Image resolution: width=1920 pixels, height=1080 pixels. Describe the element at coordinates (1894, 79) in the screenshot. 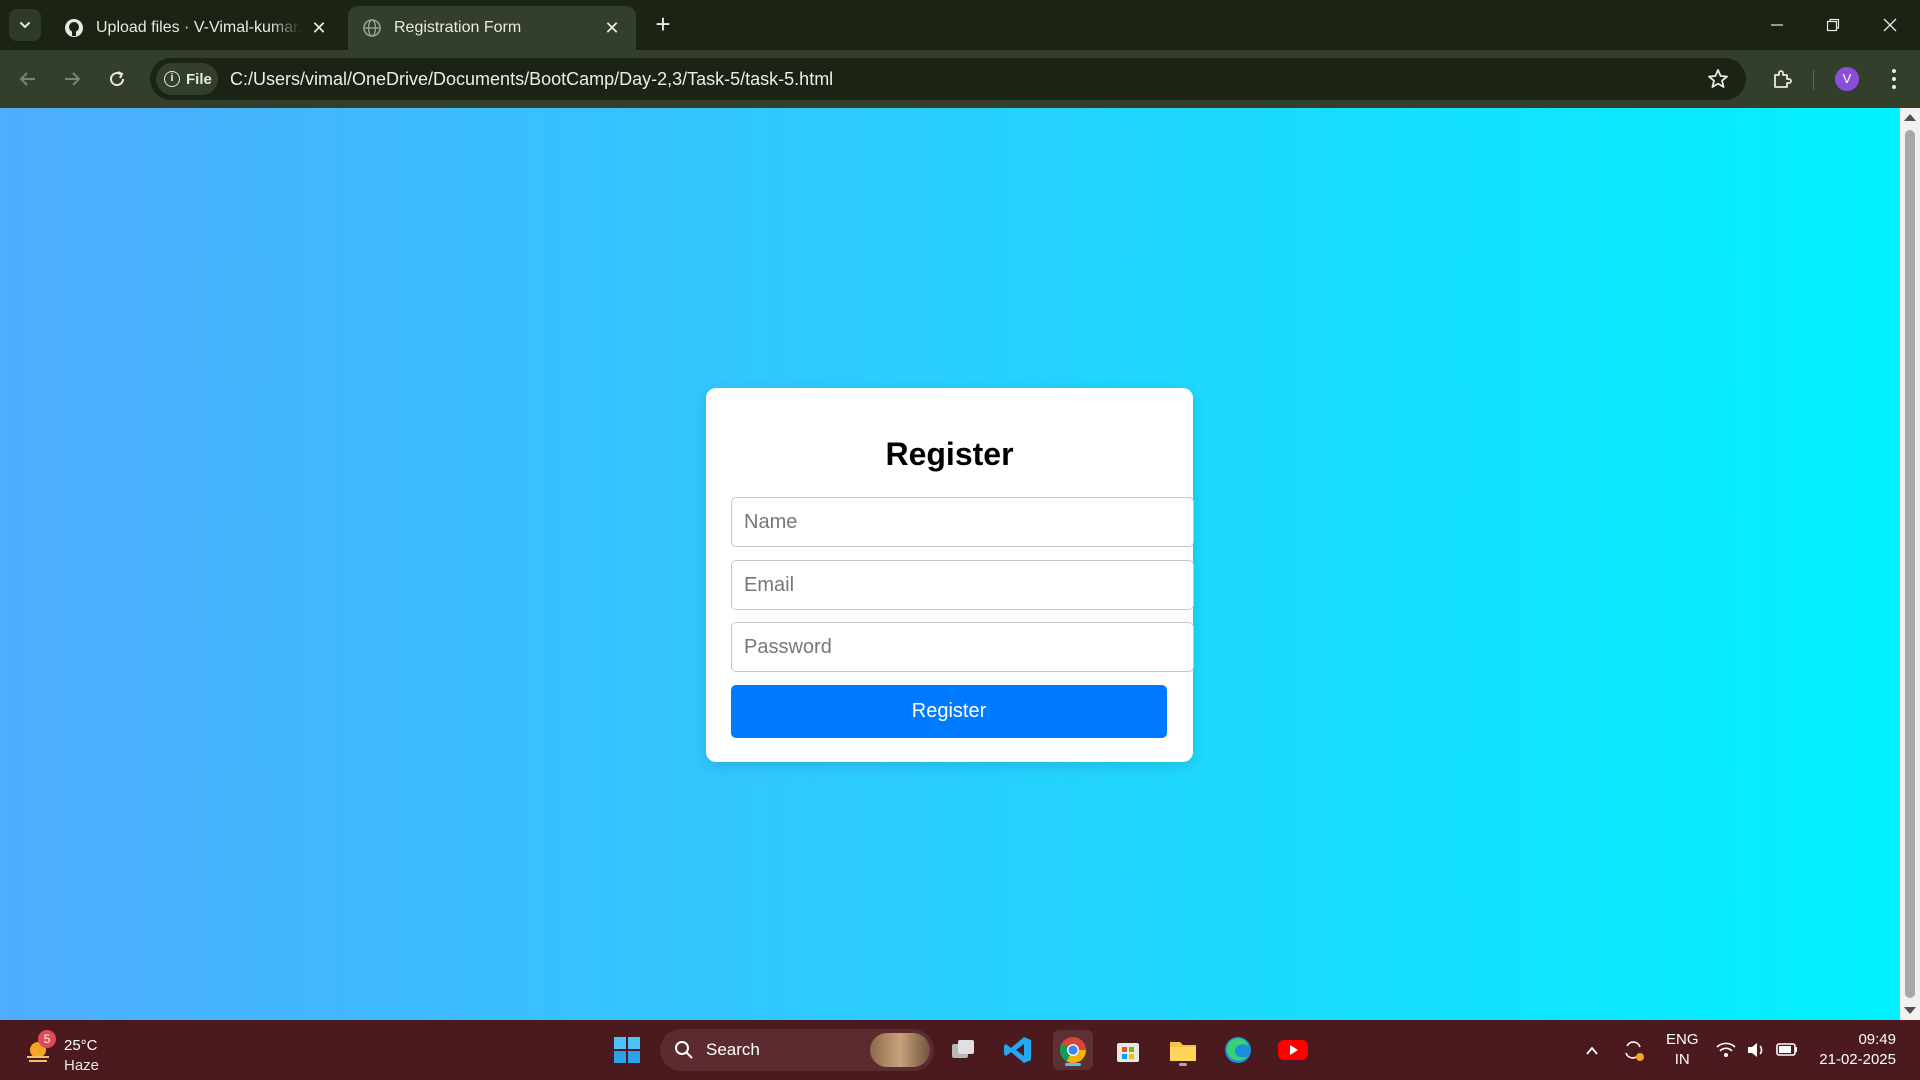

I see `browser-menu-button` at that location.